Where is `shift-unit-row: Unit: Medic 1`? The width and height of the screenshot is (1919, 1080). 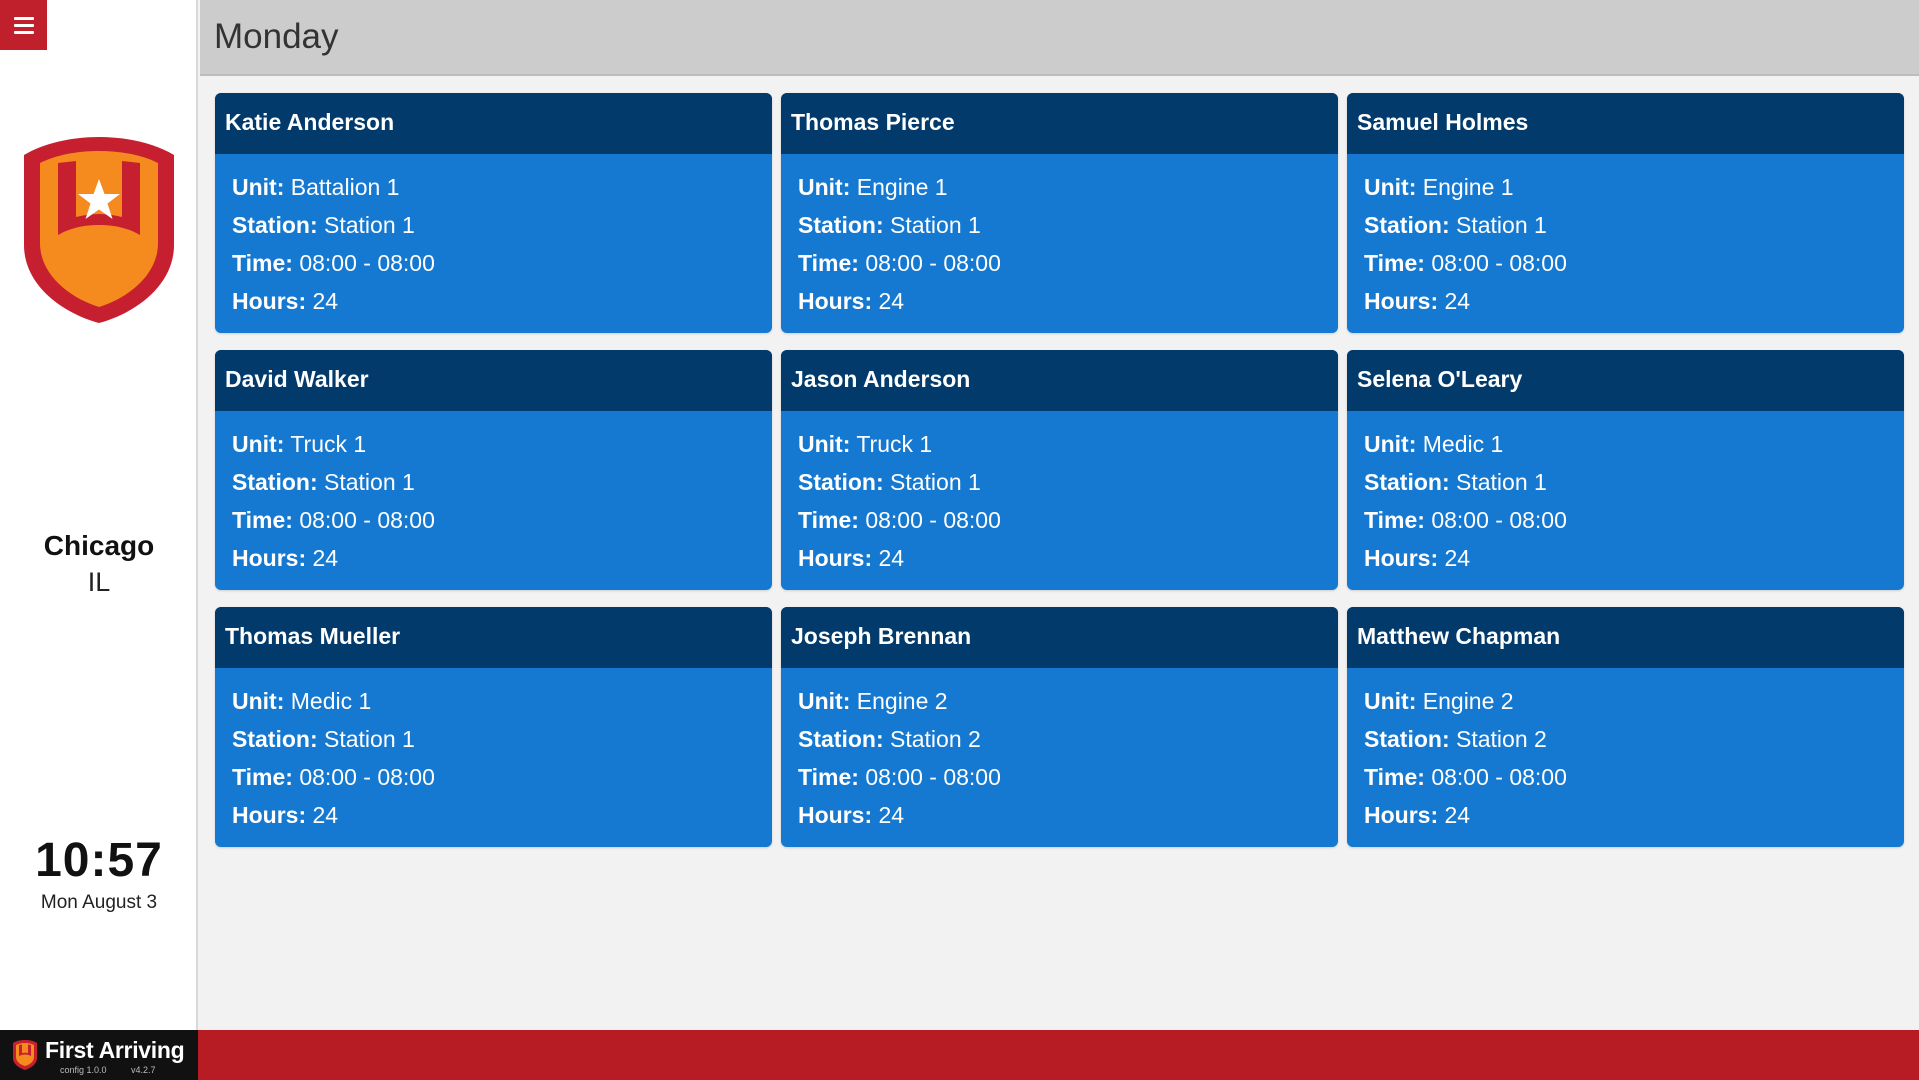 shift-unit-row: Unit: Medic 1 is located at coordinates (1625, 444).